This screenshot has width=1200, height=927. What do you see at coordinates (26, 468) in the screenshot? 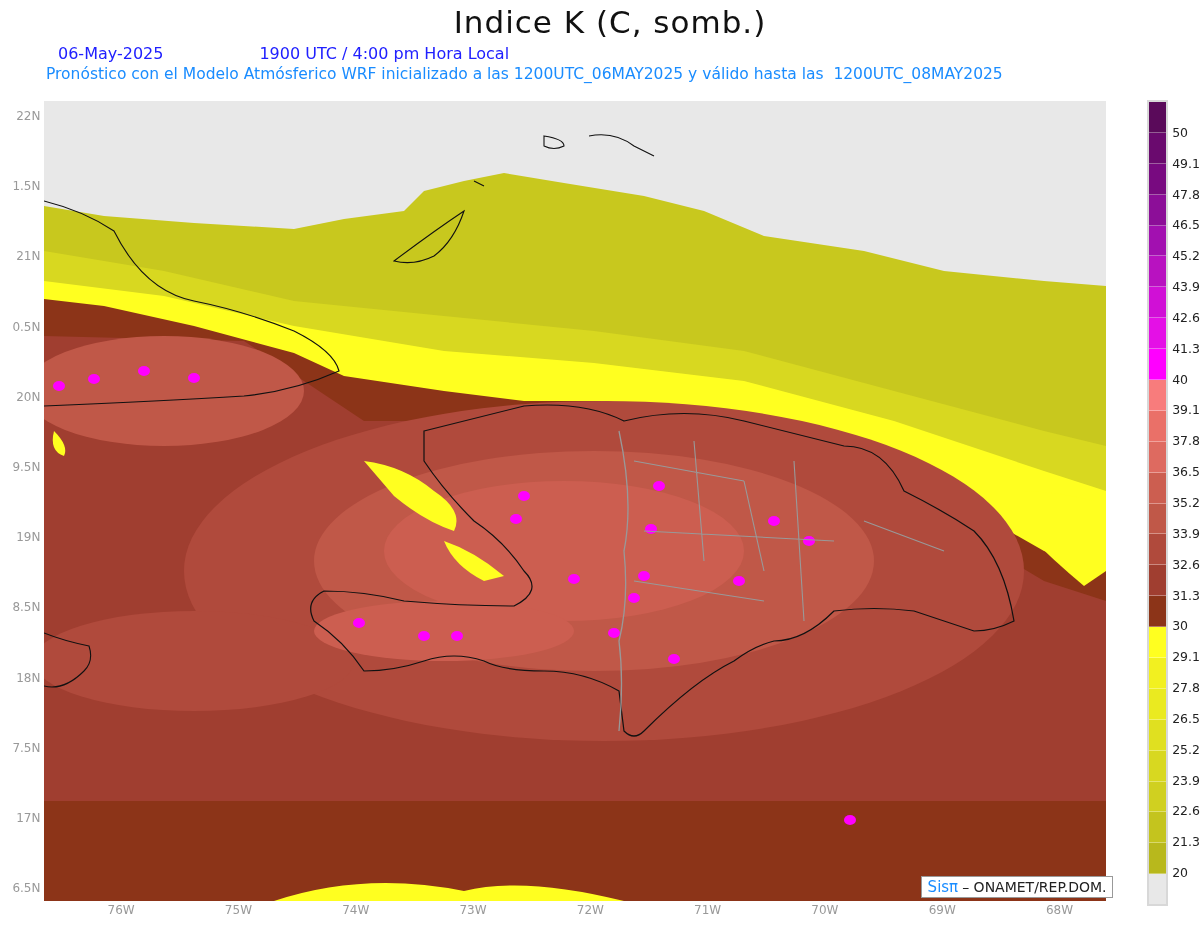
I see `latitude-label: 9.5N` at bounding box center [26, 468].